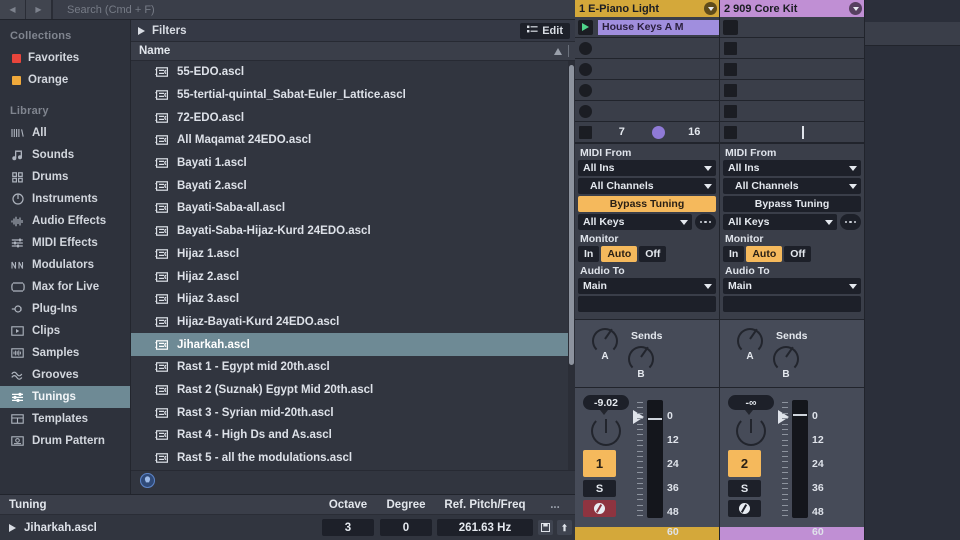 This screenshot has height=540, width=960. What do you see at coordinates (65, 80) in the screenshot?
I see `sidebar-item-orange: Orange` at bounding box center [65, 80].